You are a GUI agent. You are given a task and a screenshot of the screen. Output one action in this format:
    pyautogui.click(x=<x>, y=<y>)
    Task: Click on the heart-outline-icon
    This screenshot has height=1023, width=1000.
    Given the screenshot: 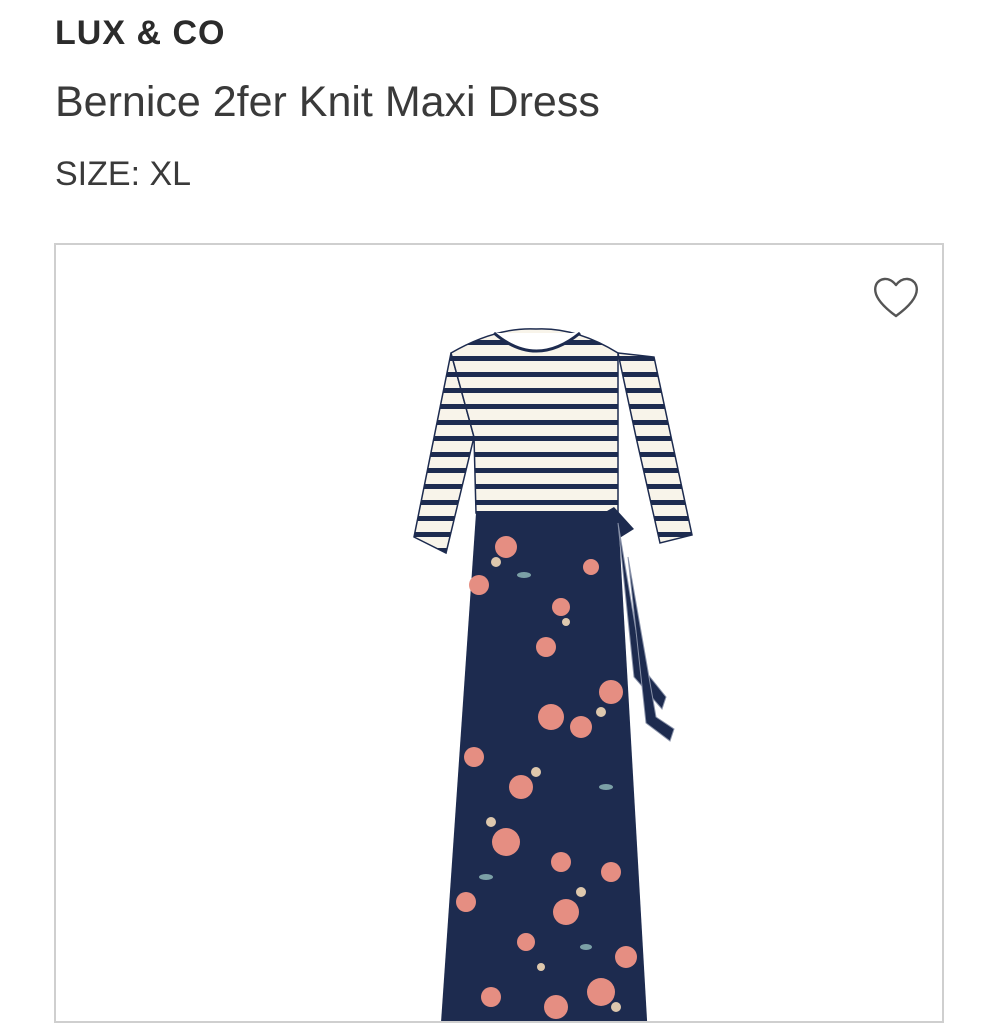 What is the action you would take?
    pyautogui.click(x=896, y=297)
    